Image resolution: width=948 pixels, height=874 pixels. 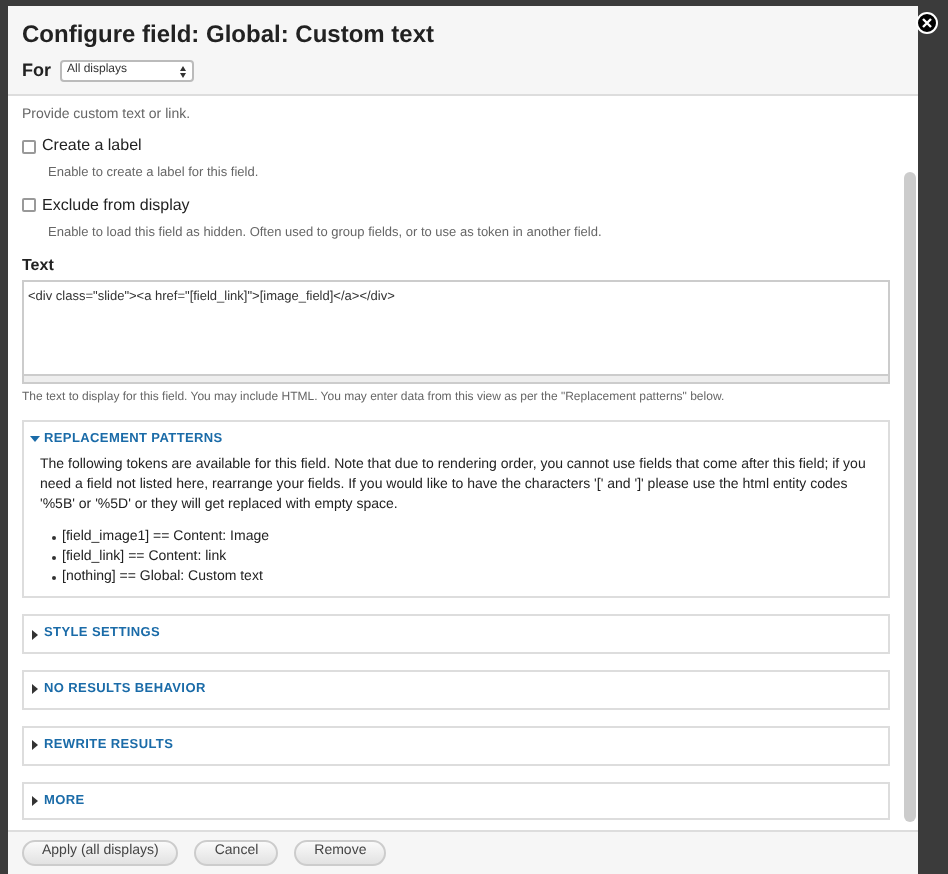 What do you see at coordinates (39, 265) in the screenshot?
I see `text-label: Text` at bounding box center [39, 265].